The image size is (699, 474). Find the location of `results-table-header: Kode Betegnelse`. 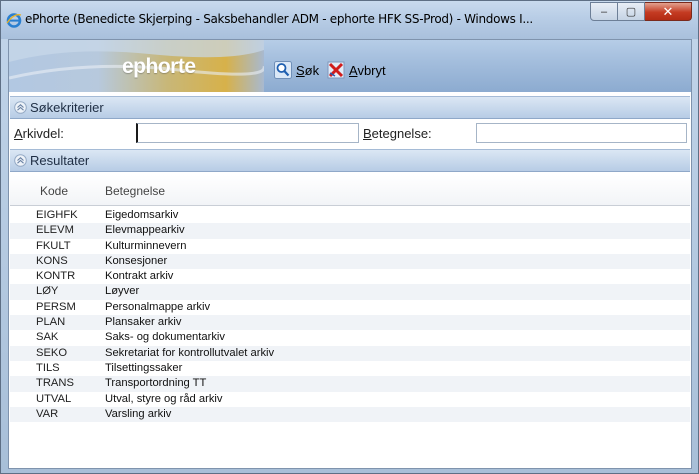

results-table-header: Kode Betegnelse is located at coordinates (350, 190).